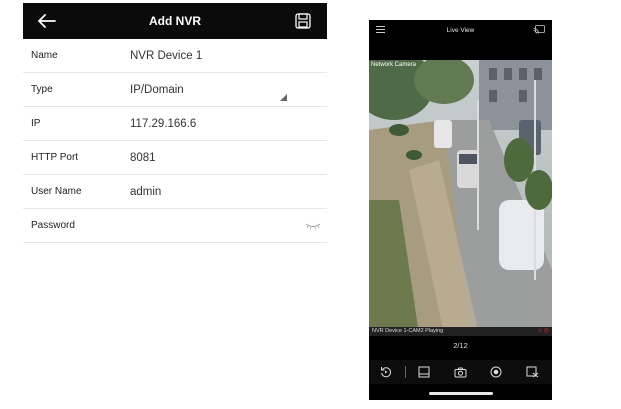  I want to click on add-nvr-header: Add NVR, so click(175, 21).